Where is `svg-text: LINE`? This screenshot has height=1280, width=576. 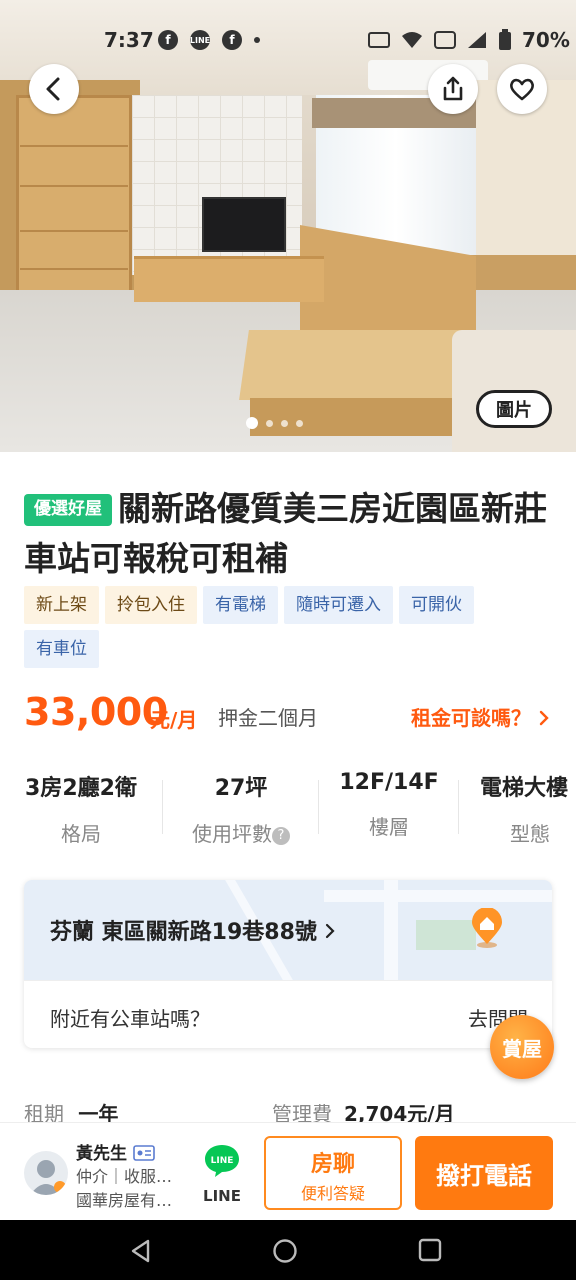
svg-text: LINE is located at coordinates (222, 1161).